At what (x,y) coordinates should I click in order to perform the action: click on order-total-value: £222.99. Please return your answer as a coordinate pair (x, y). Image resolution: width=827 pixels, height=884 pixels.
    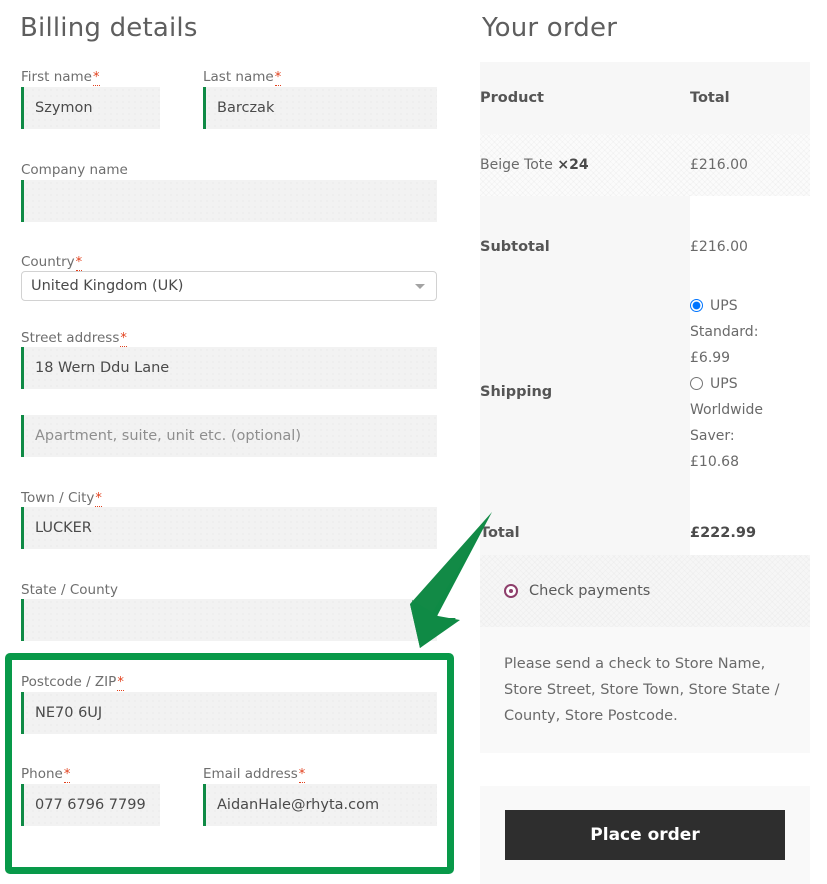
    Looking at the image, I should click on (750, 524).